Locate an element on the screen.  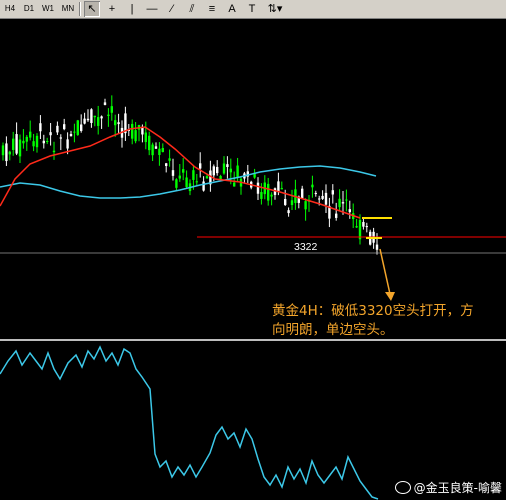
timeframe-w1: W1 is located at coordinates (48, 9).